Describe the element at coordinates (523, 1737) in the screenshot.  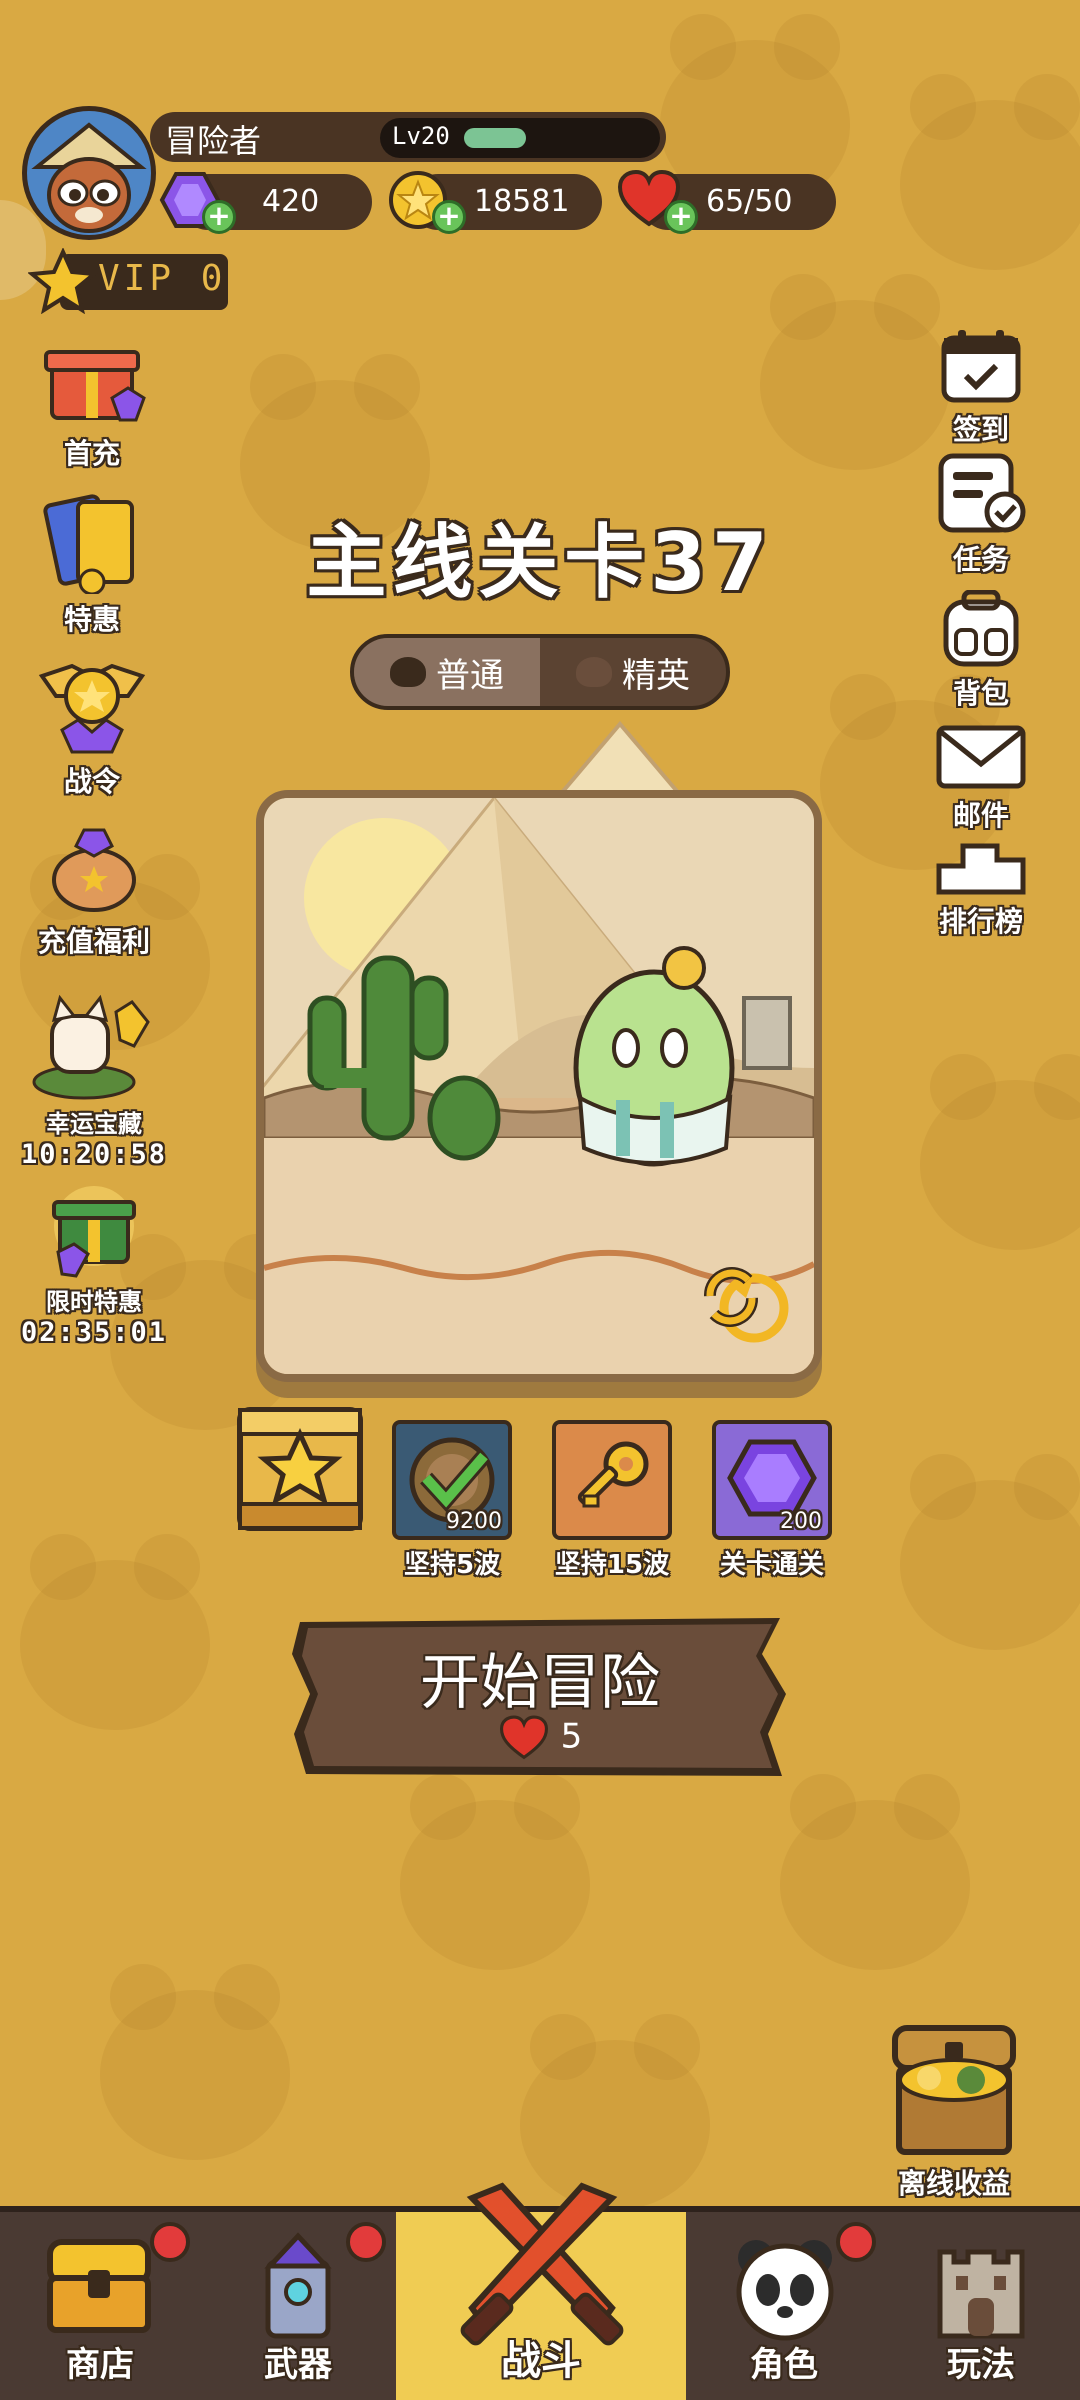
I see `heart-icon` at that location.